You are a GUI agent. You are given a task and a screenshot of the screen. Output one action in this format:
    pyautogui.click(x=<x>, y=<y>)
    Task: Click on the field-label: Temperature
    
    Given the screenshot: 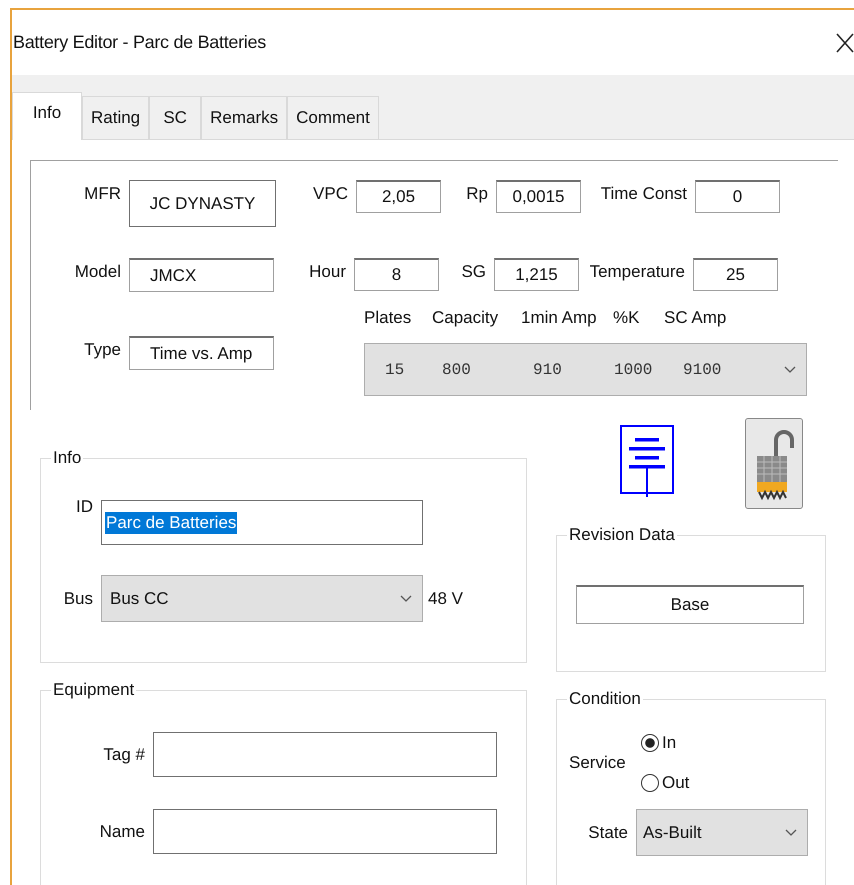 What is the action you would take?
    pyautogui.click(x=637, y=271)
    